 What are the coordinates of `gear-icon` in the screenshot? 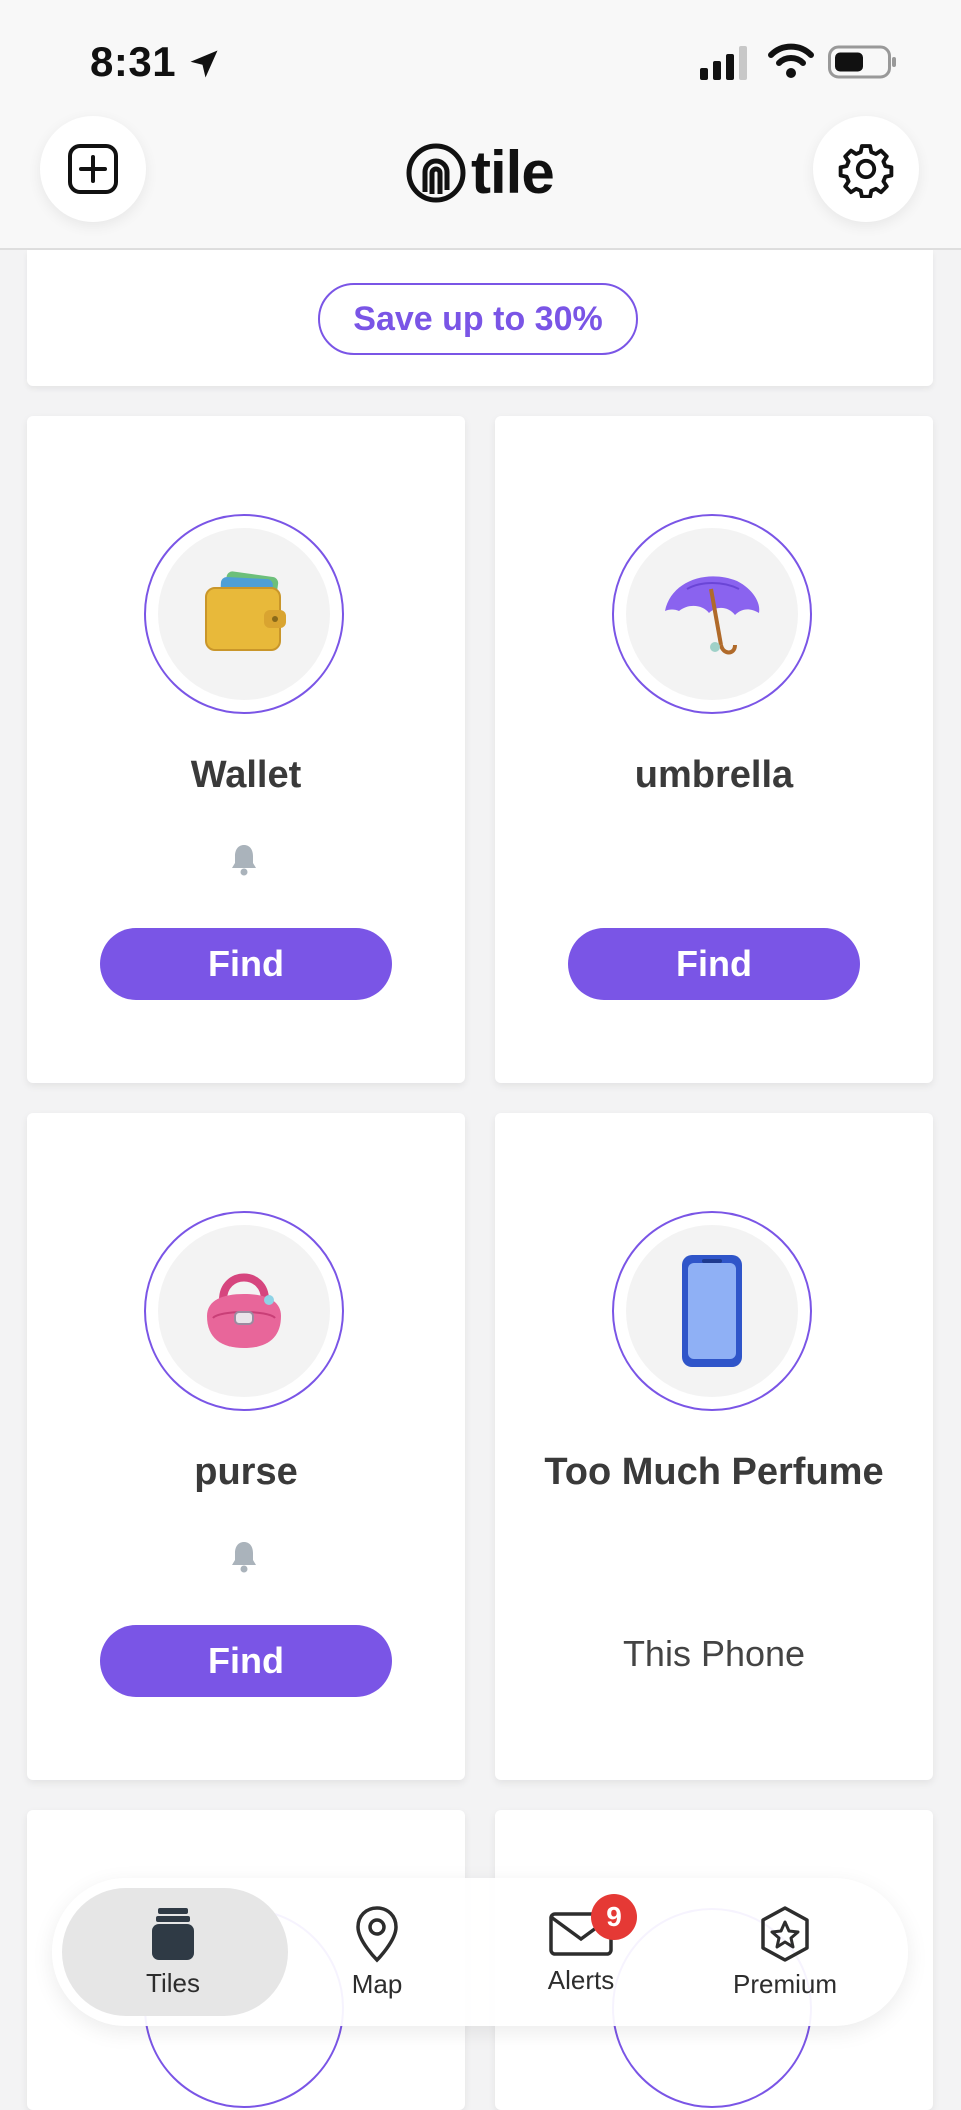 It's located at (866, 171).